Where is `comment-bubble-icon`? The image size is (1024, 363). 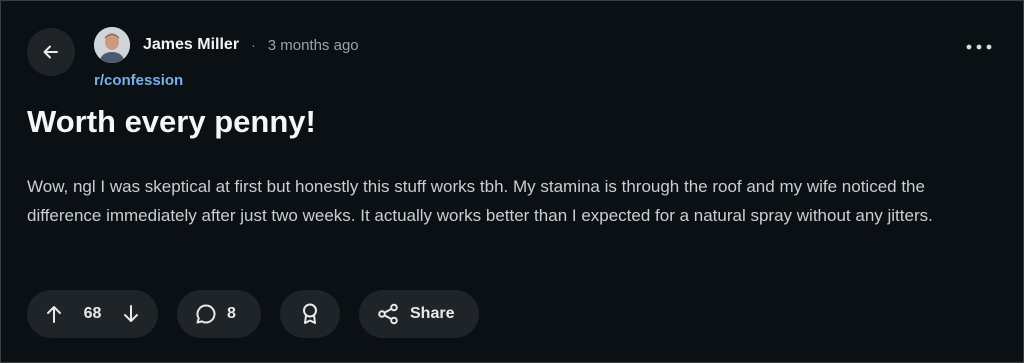
comment-bubble-icon is located at coordinates (206, 314).